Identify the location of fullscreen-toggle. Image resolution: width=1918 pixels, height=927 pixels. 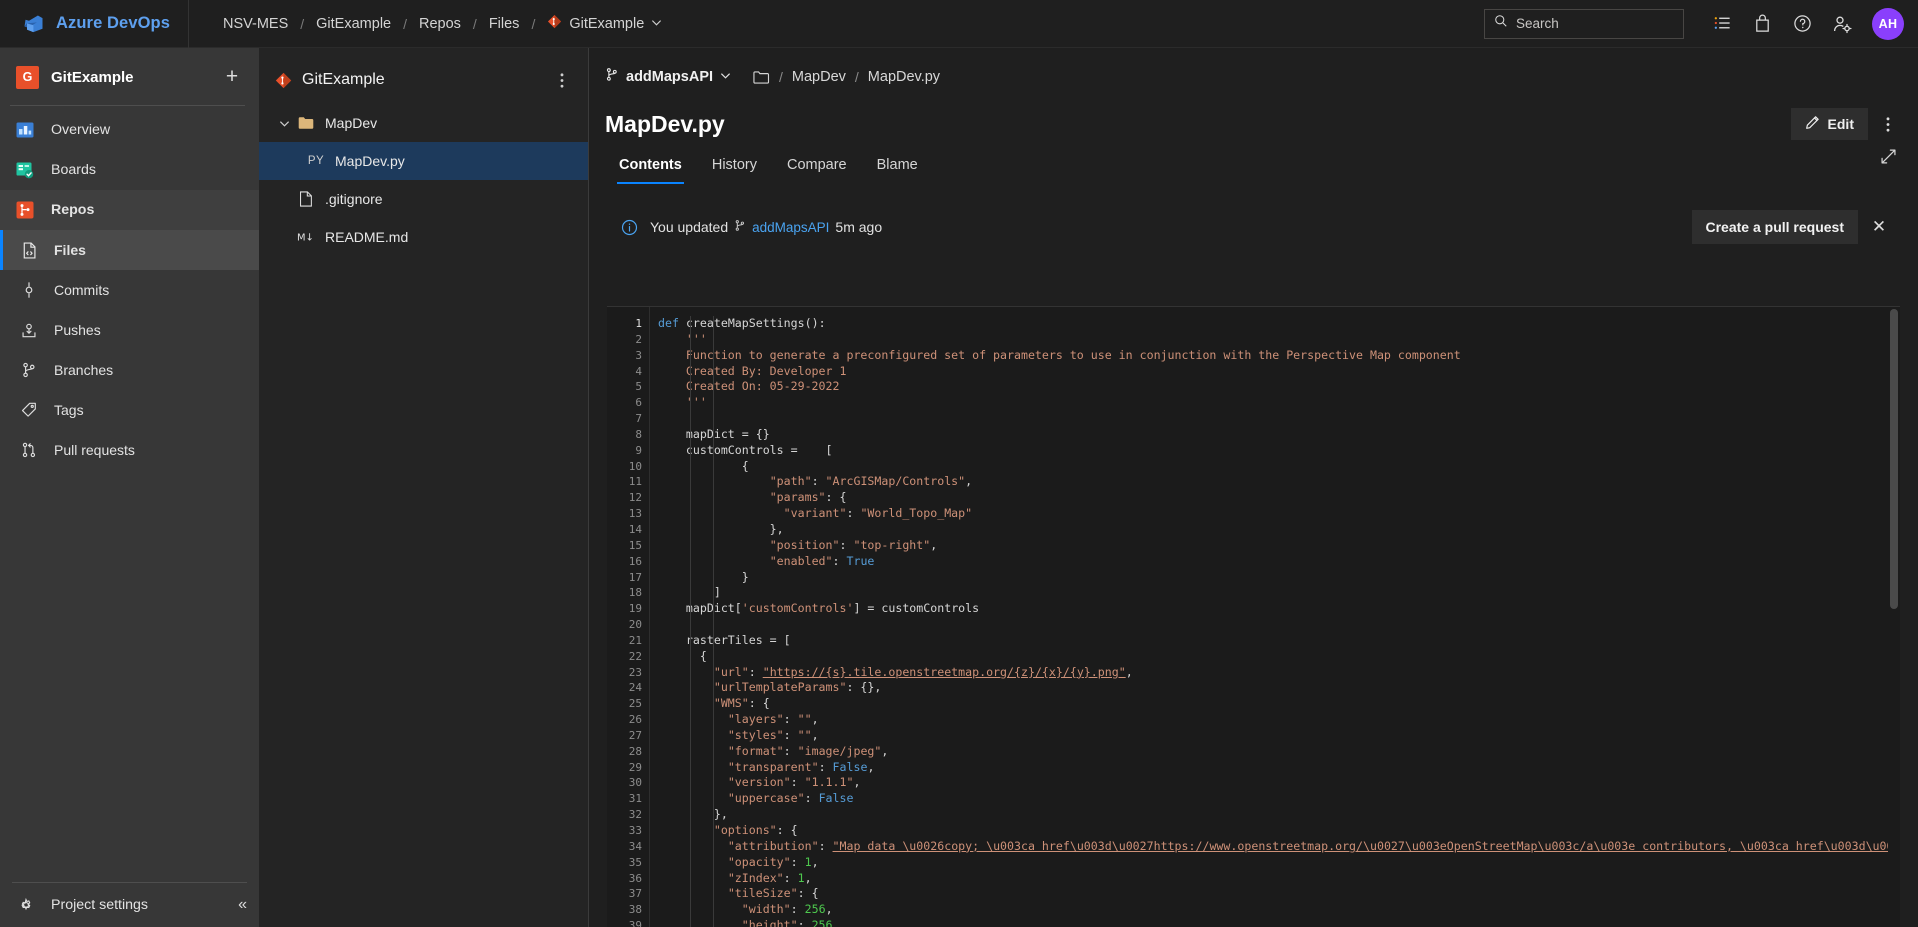
(1888, 156).